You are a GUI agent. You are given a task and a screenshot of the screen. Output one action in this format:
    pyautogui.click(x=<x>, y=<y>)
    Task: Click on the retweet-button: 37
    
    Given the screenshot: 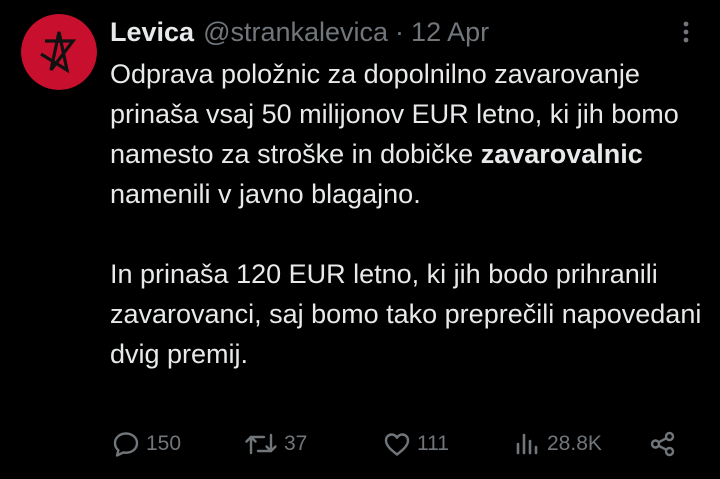 What is the action you would take?
    pyautogui.click(x=275, y=444)
    